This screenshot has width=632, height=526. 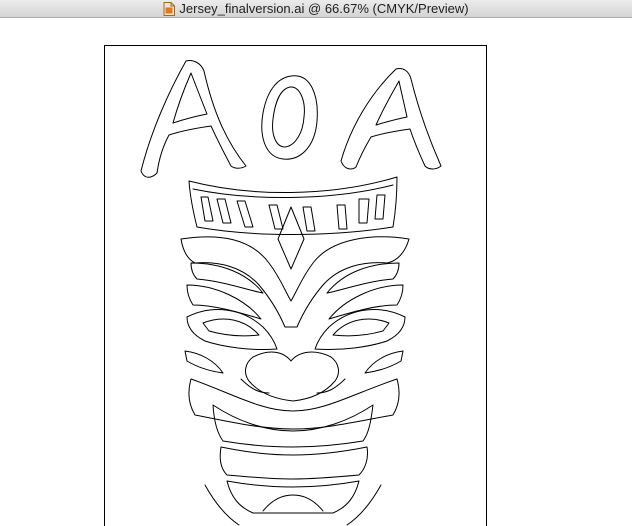 What do you see at coordinates (169, 8) in the screenshot?
I see `illustrator-document-icon` at bounding box center [169, 8].